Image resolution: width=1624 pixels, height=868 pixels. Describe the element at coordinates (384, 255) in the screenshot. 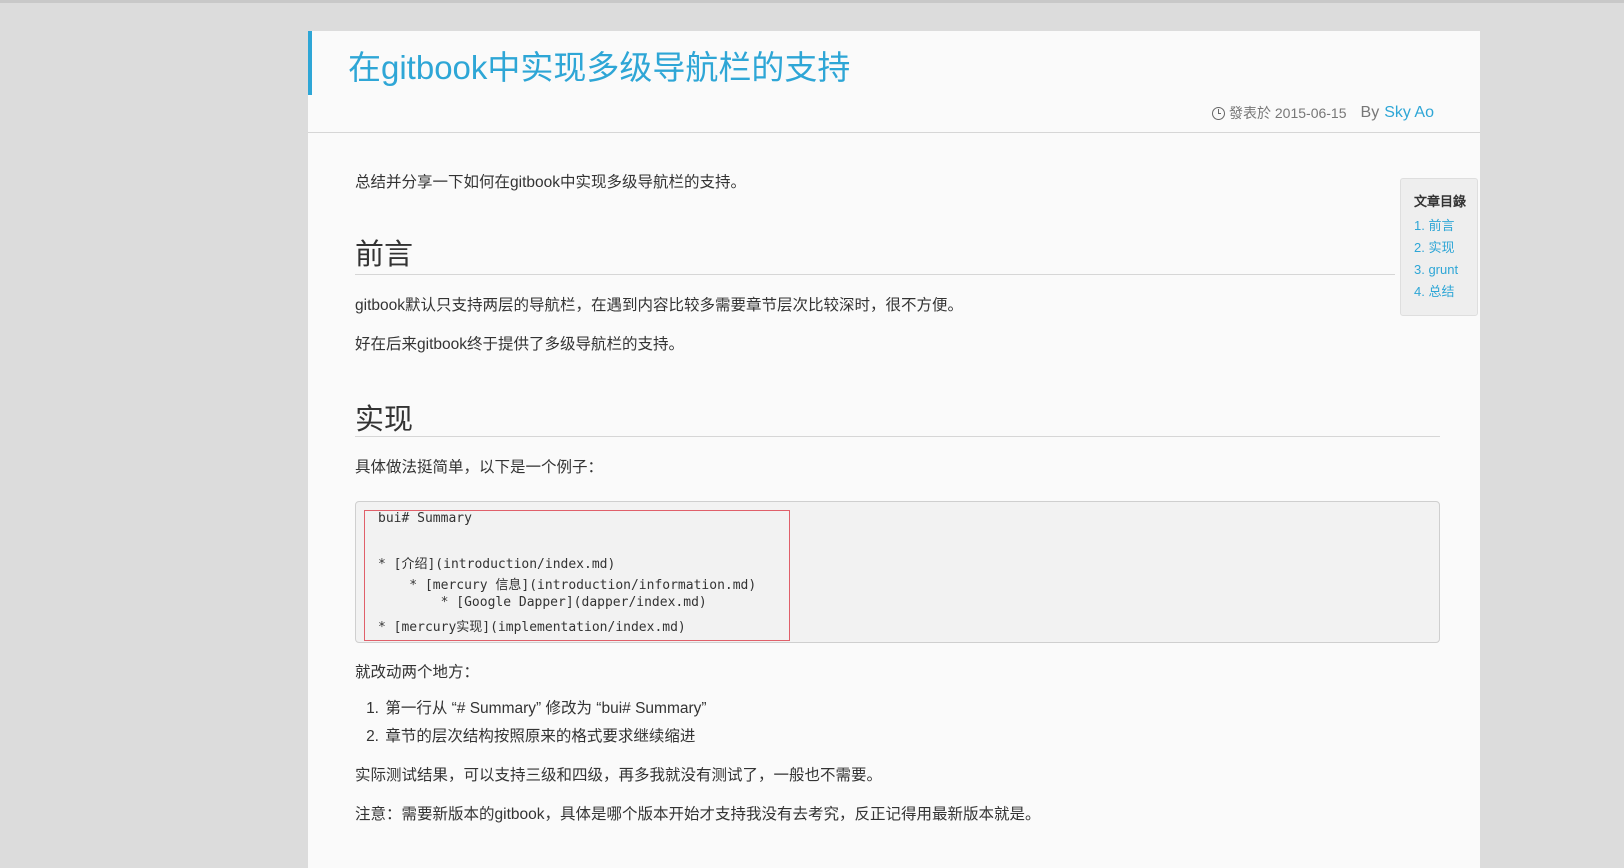

I see `heading-preface: 前言` at that location.